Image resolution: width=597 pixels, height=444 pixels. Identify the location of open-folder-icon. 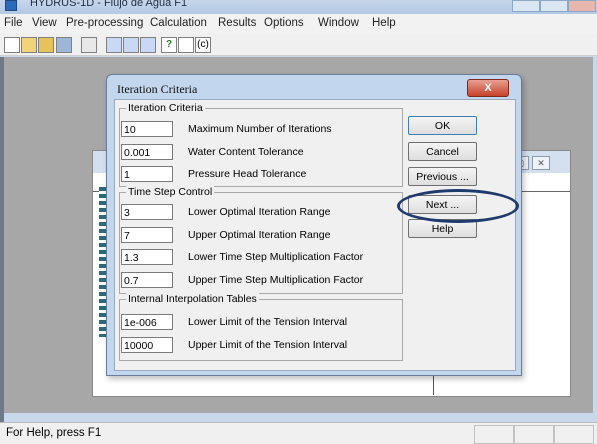
(29, 45).